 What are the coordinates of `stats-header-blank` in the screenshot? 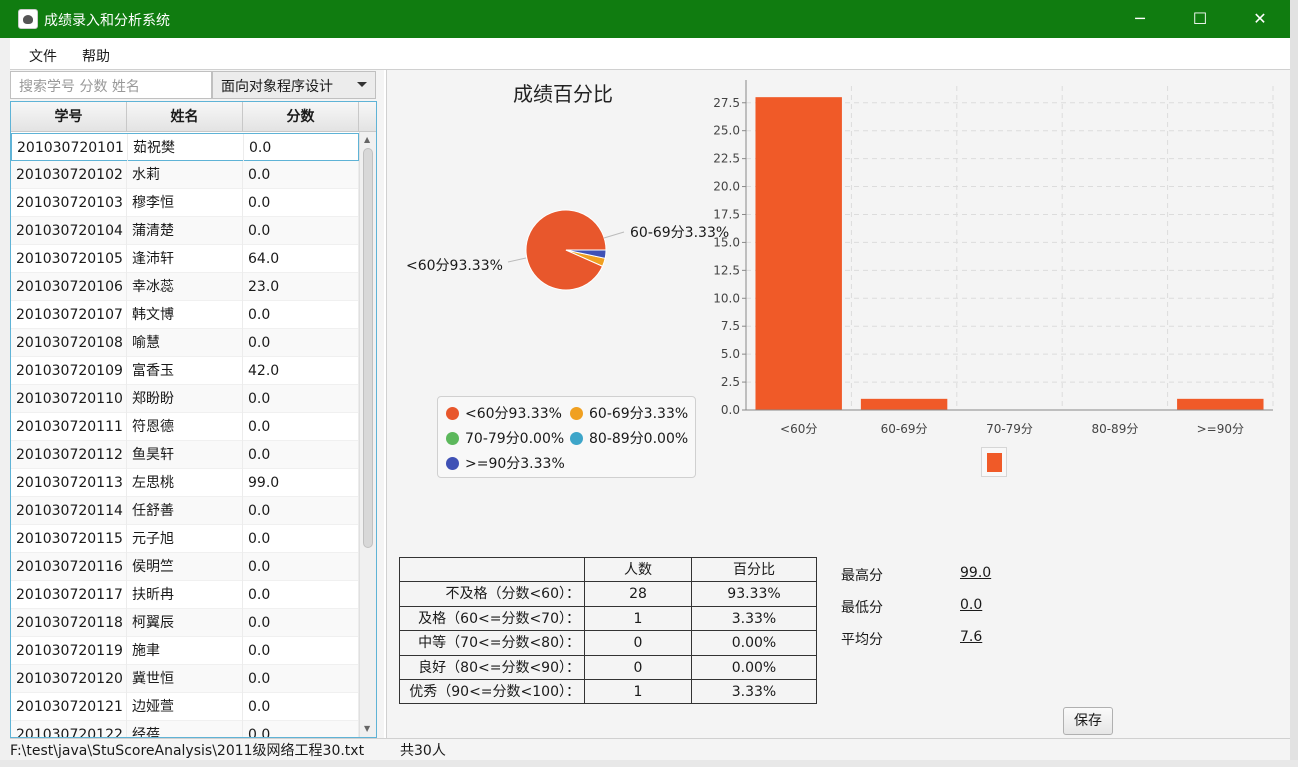 It's located at (492, 570).